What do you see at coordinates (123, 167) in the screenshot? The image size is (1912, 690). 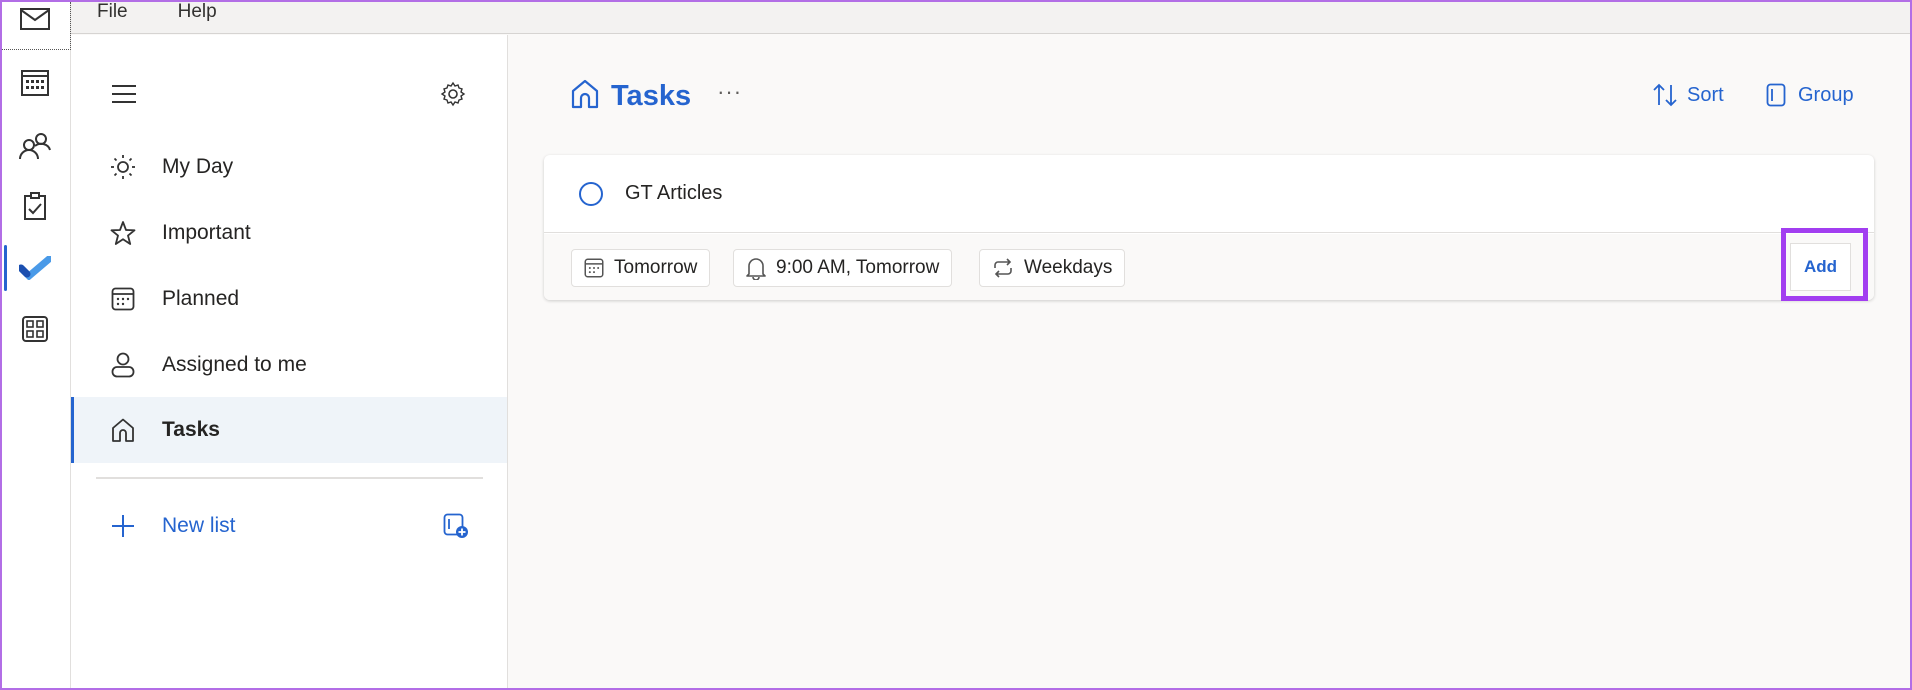 I see `sun-icon` at bounding box center [123, 167].